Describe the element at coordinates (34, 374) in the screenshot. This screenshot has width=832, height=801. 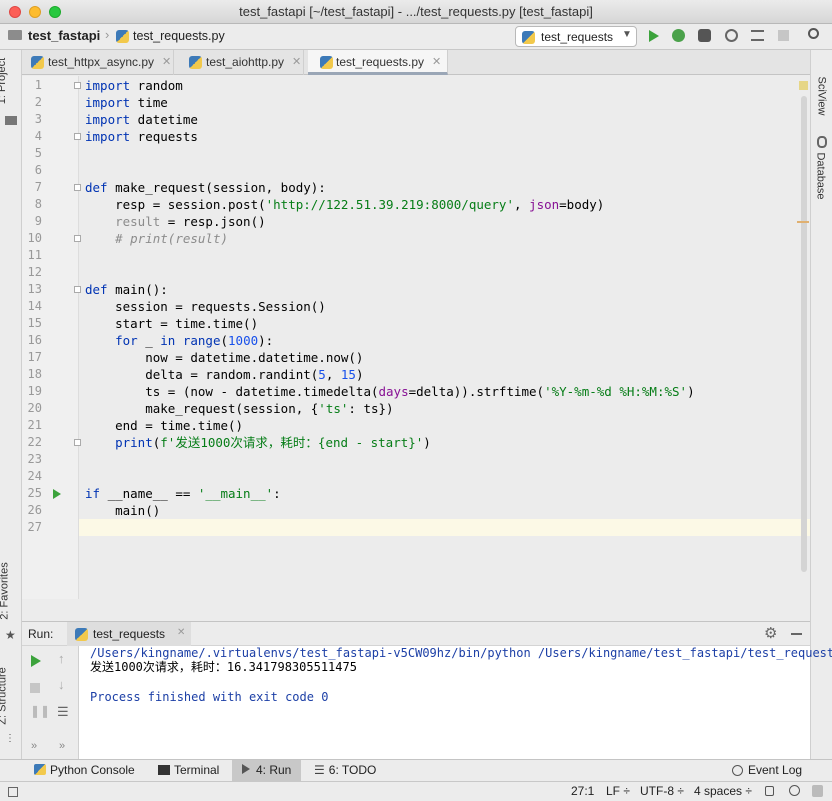
I see `line-number: 18` at that location.